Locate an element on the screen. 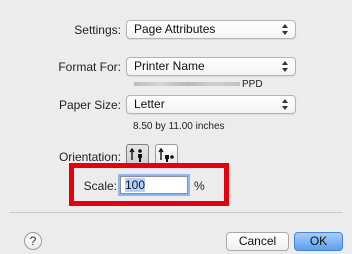 This screenshot has height=254, width=352. format-for-popup: Printer Name is located at coordinates (211, 66).